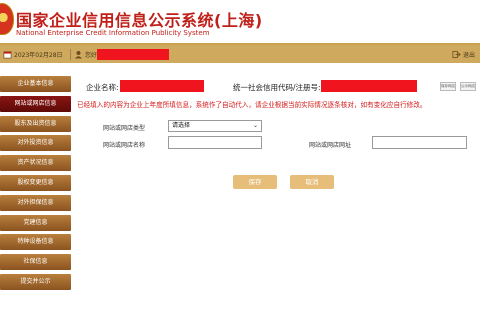 Image resolution: width=480 pixels, height=320 pixels. Describe the element at coordinates (419, 142) in the screenshot. I see `website-url-input` at that location.